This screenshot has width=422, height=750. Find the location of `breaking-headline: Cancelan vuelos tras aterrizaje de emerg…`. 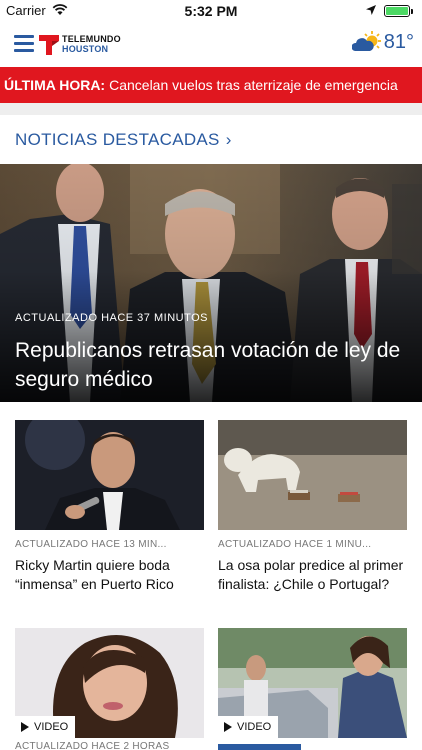

breaking-headline: Cancelan vuelos tras aterrizaje de emerg… is located at coordinates (253, 85).